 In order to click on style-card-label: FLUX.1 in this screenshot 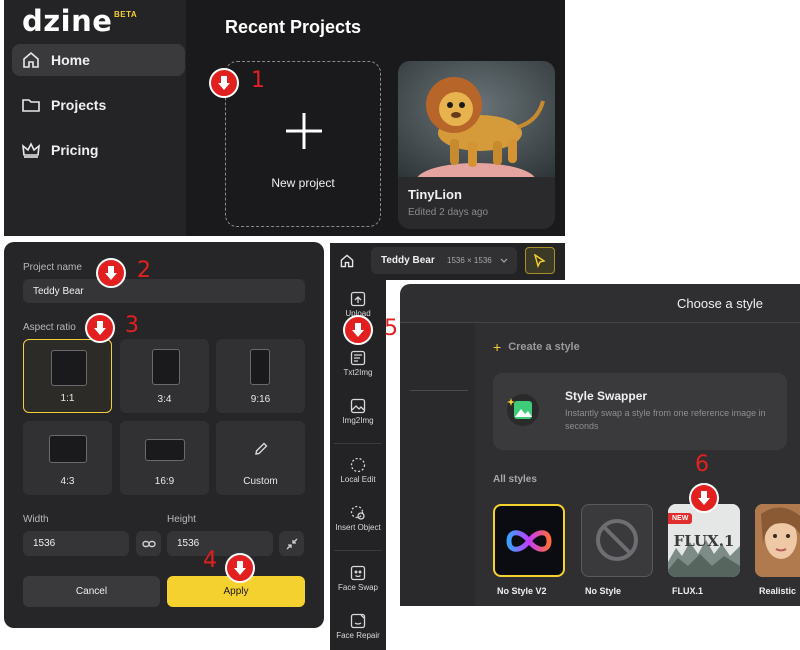, I will do `click(688, 591)`.